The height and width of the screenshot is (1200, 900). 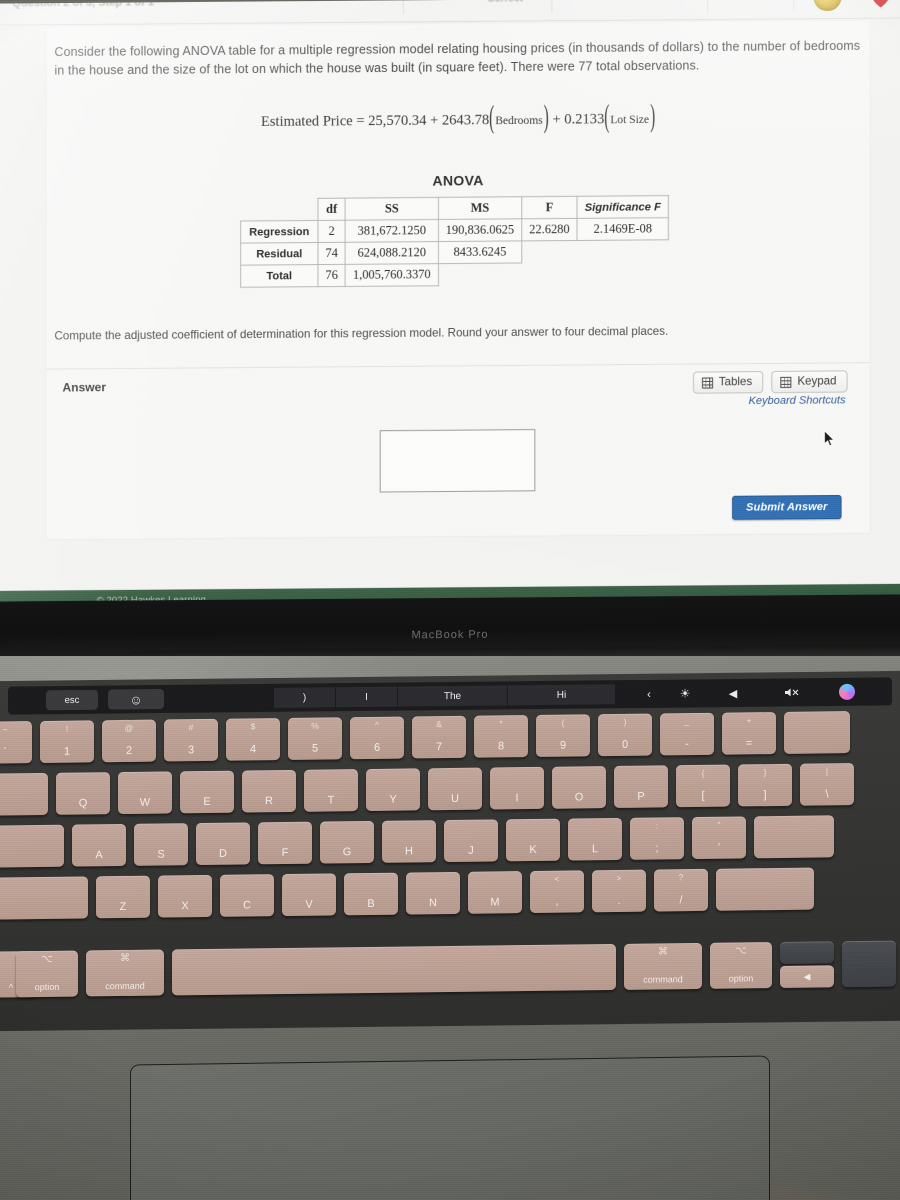 I want to click on key-v: V, so click(x=309, y=895).